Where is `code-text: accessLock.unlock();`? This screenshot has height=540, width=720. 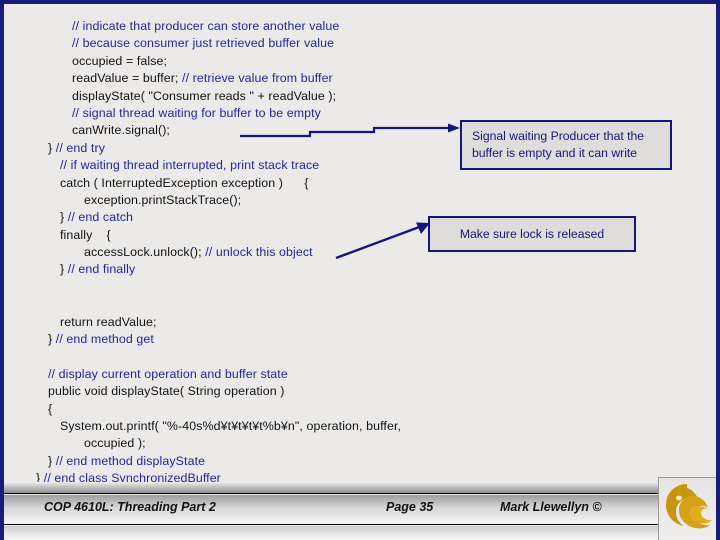
code-text: accessLock.unlock(); is located at coordinates (145, 252).